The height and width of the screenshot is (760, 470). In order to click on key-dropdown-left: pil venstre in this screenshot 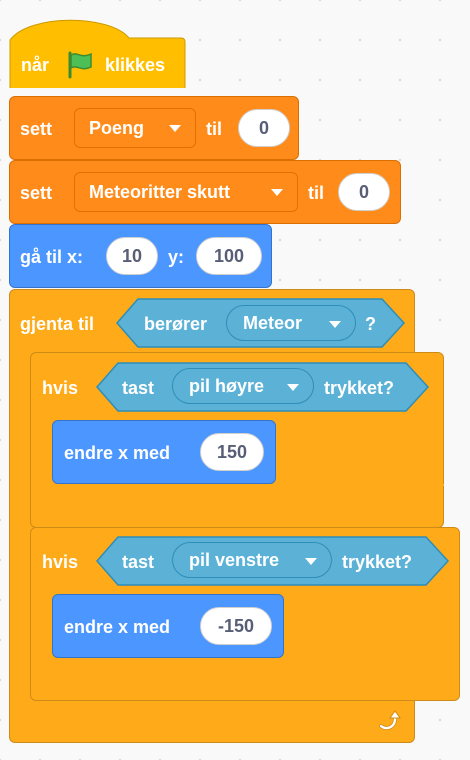, I will do `click(252, 560)`.